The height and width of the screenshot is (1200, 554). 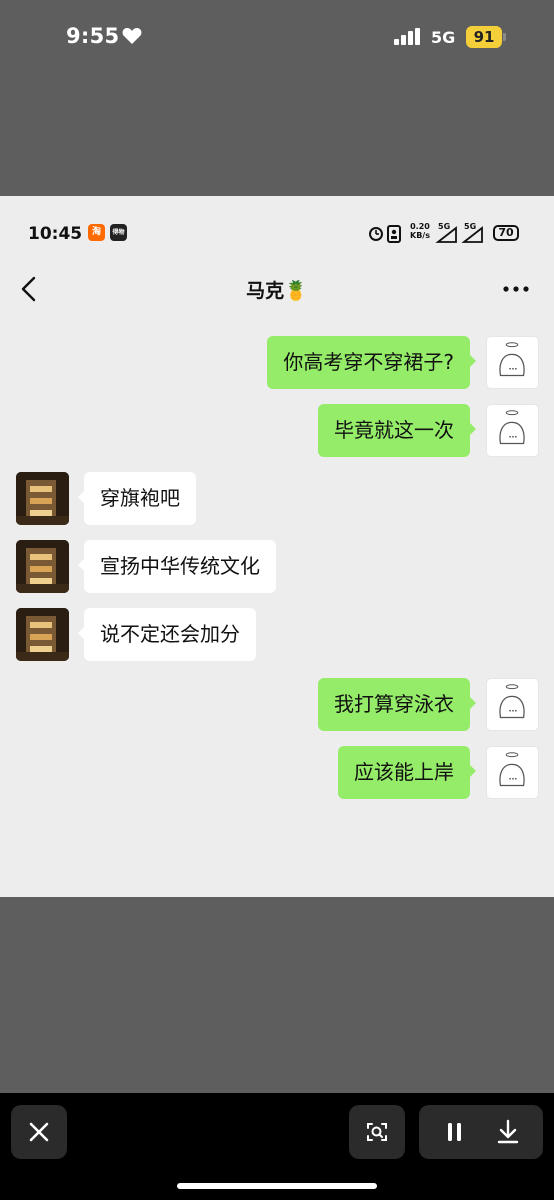 I want to click on message-row-sent: 应该能上岸, so click(x=277, y=772).